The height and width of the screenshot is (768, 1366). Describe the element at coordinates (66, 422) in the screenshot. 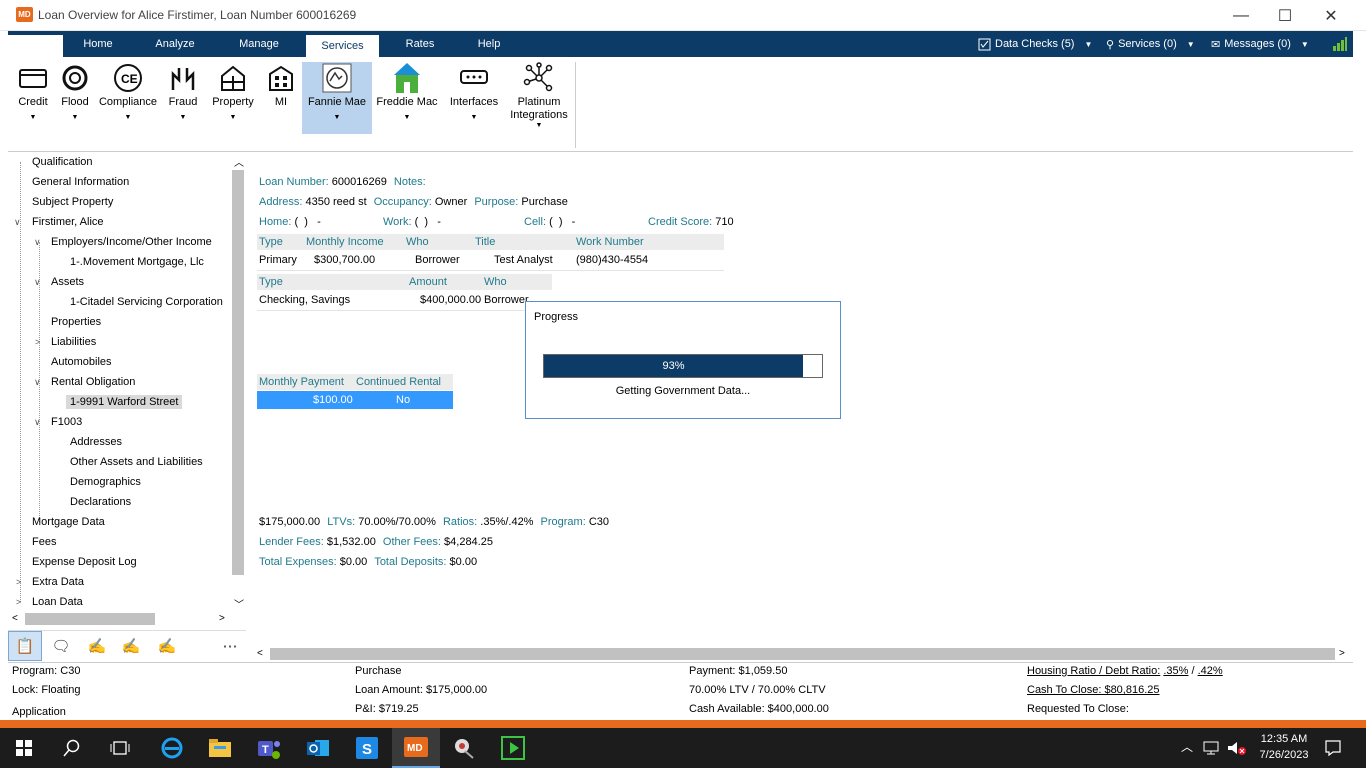

I see `nav-f1003: F1003` at that location.